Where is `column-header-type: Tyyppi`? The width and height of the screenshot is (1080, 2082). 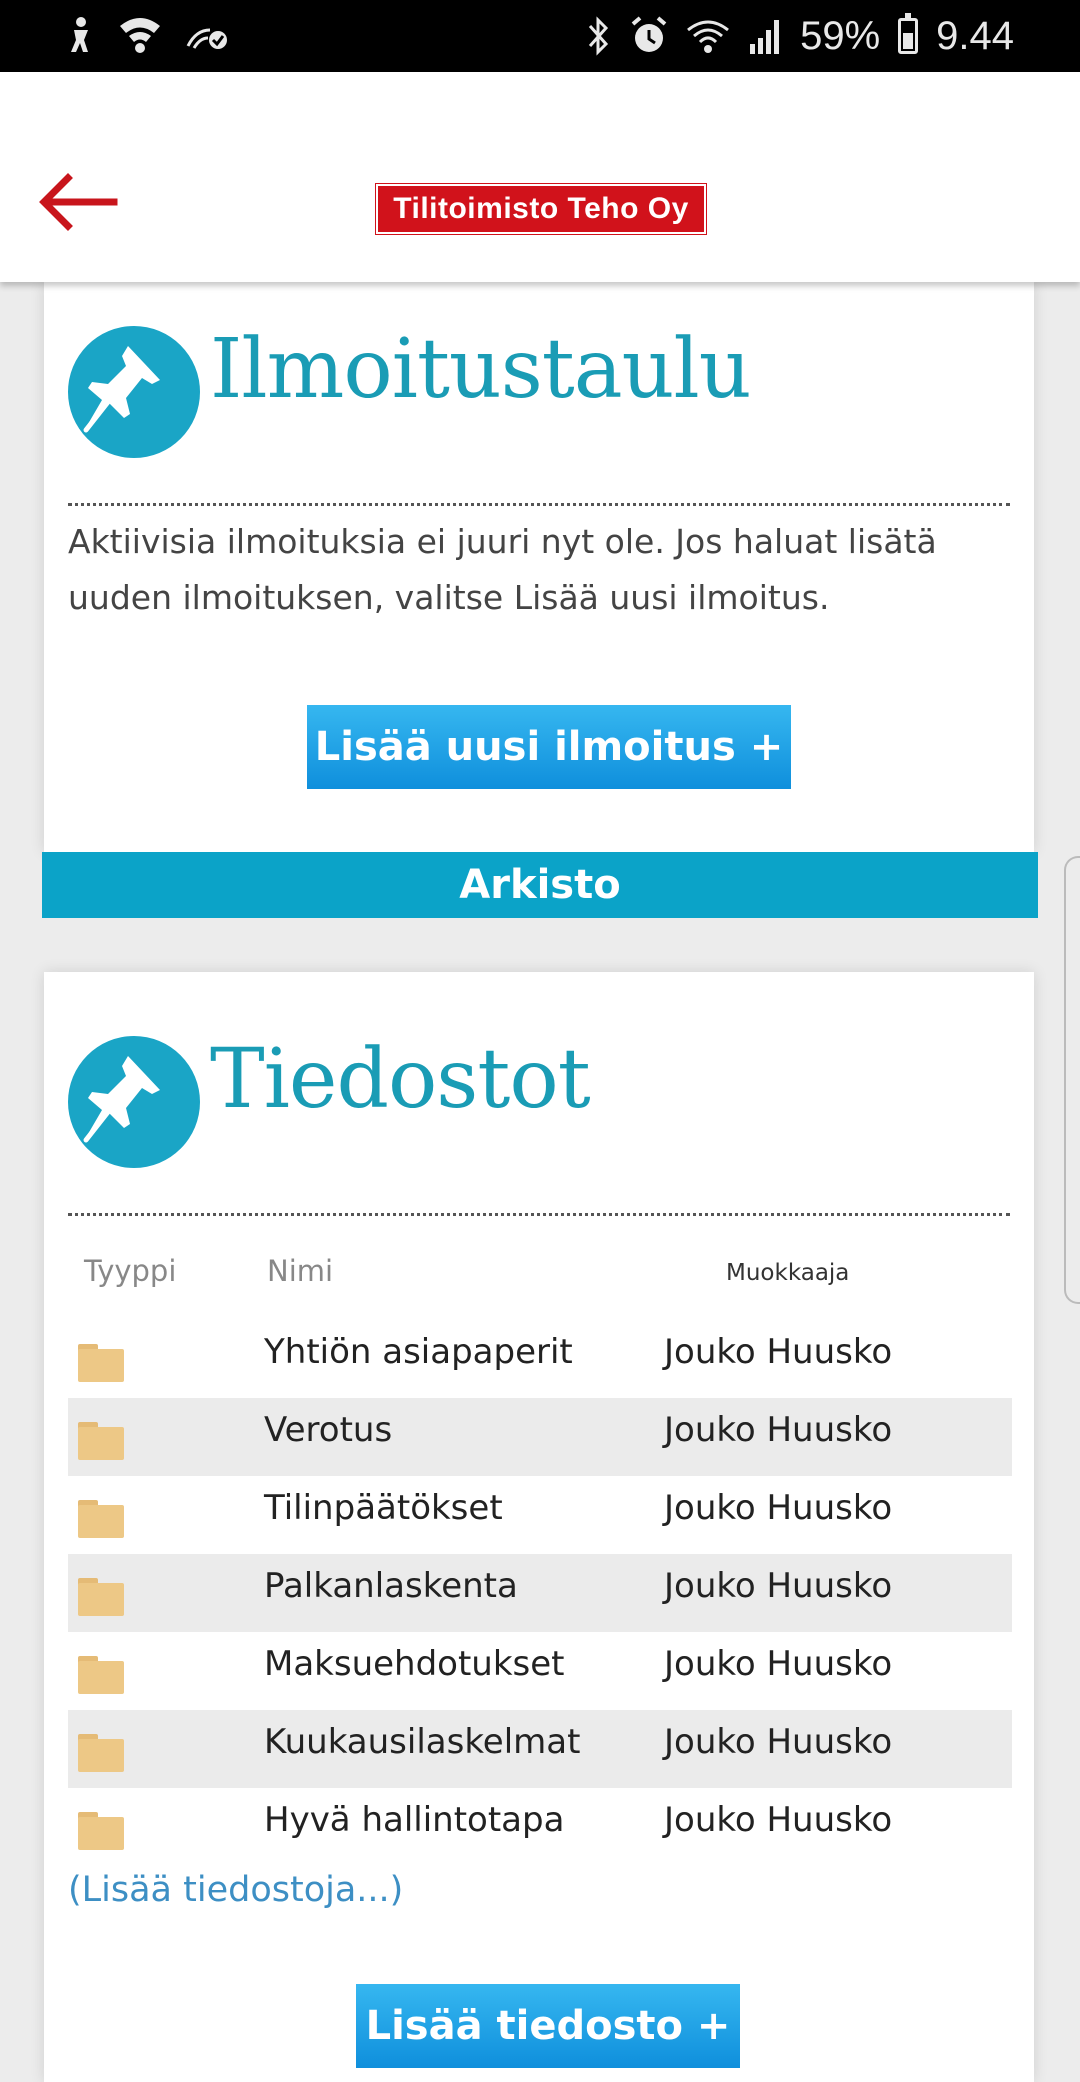
column-header-type: Tyyppi is located at coordinates (130, 1271).